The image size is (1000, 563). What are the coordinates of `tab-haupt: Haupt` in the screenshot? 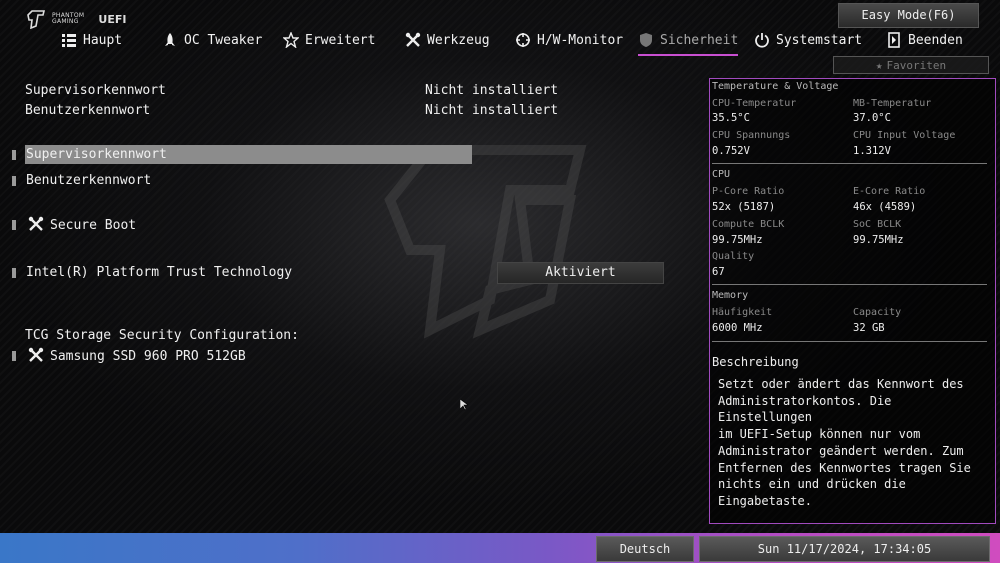 It's located at (91, 40).